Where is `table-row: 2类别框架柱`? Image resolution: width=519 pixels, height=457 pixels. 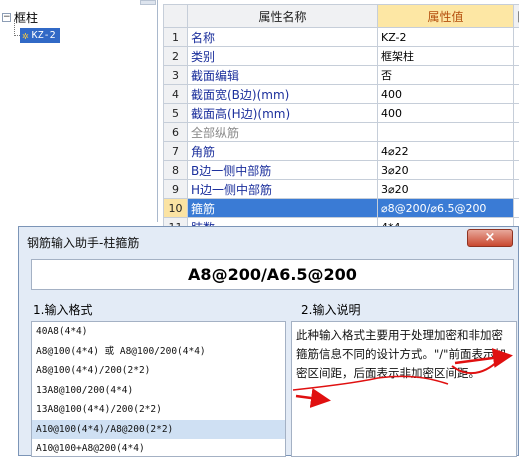 table-row: 2类别框架柱 is located at coordinates (341, 56).